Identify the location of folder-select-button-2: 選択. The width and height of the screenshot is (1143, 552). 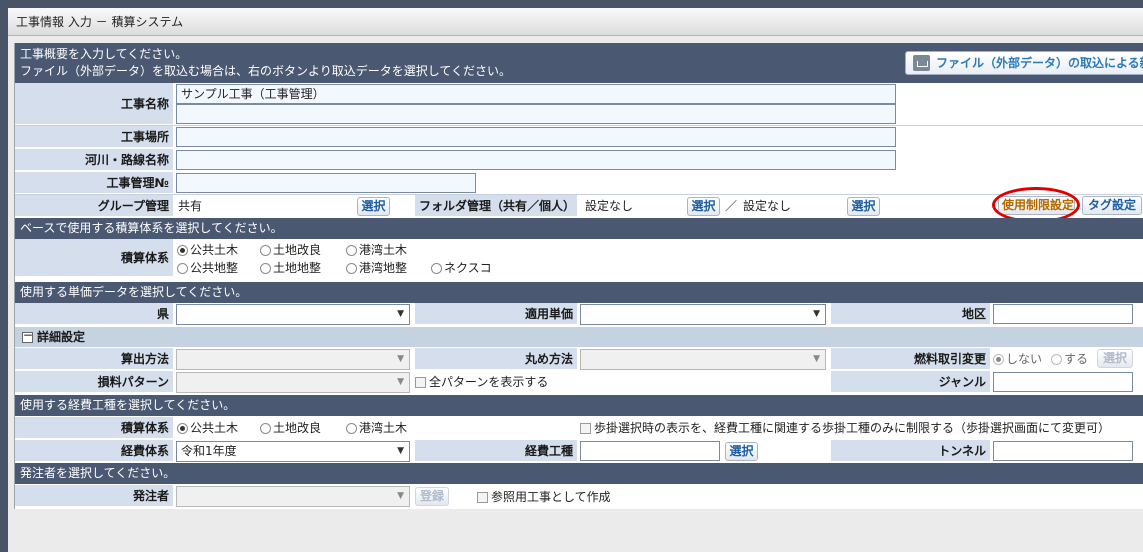
(863, 206).